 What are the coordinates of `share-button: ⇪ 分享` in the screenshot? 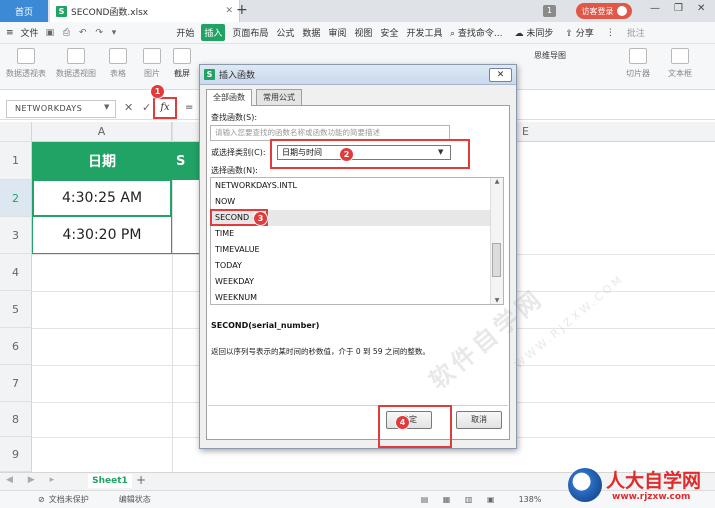 It's located at (579, 32).